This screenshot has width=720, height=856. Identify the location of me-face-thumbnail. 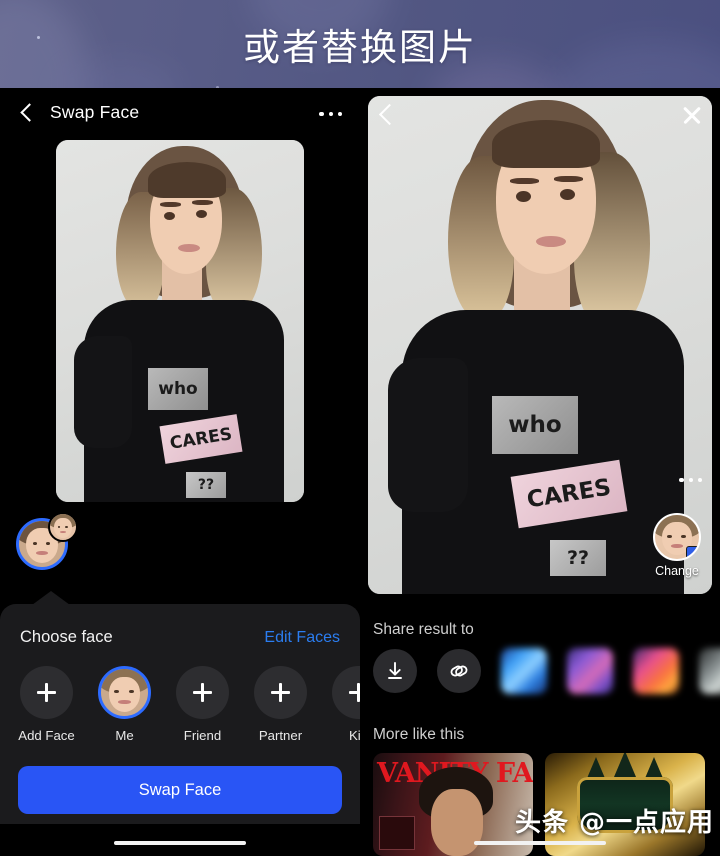
(124, 692).